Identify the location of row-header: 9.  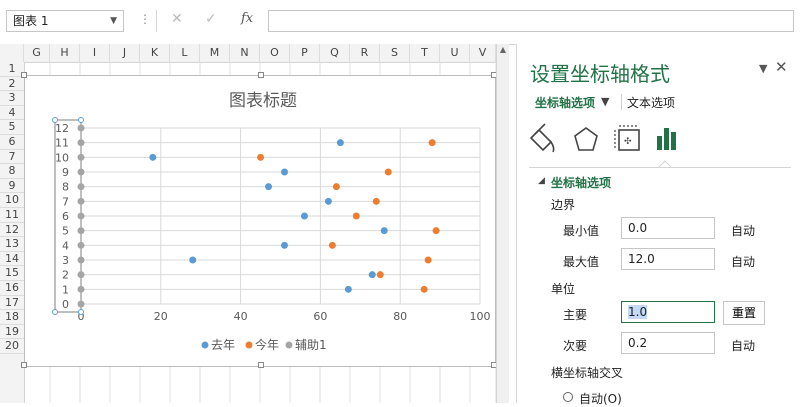
(12, 186).